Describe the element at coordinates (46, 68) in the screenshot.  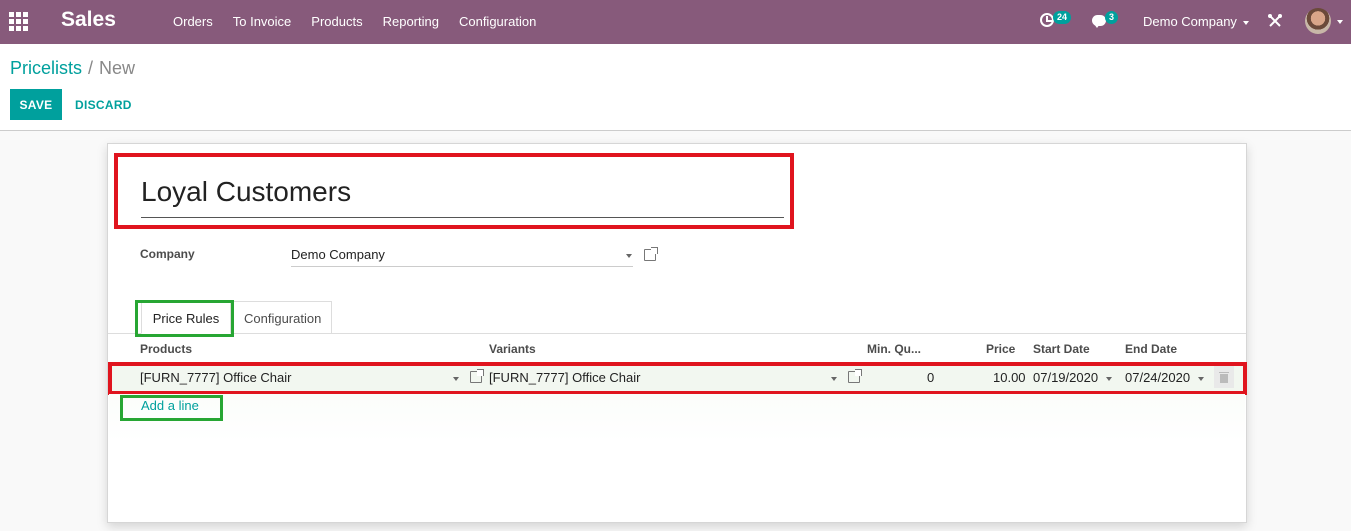
I see `breadcrumb-pricelists: Pricelists` at that location.